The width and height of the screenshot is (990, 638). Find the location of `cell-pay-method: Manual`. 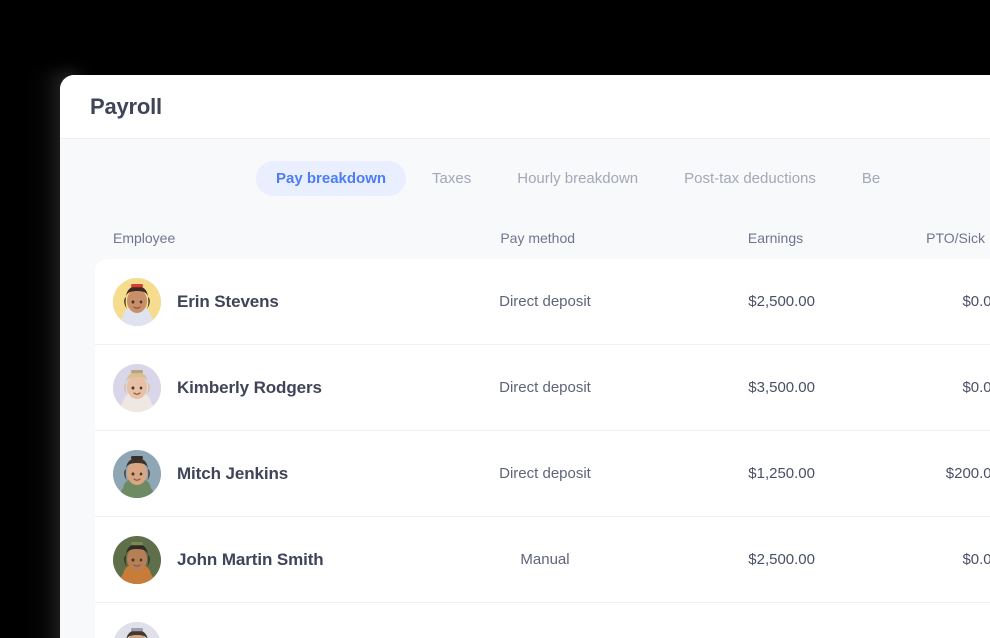

cell-pay-method: Manual is located at coordinates (545, 559).